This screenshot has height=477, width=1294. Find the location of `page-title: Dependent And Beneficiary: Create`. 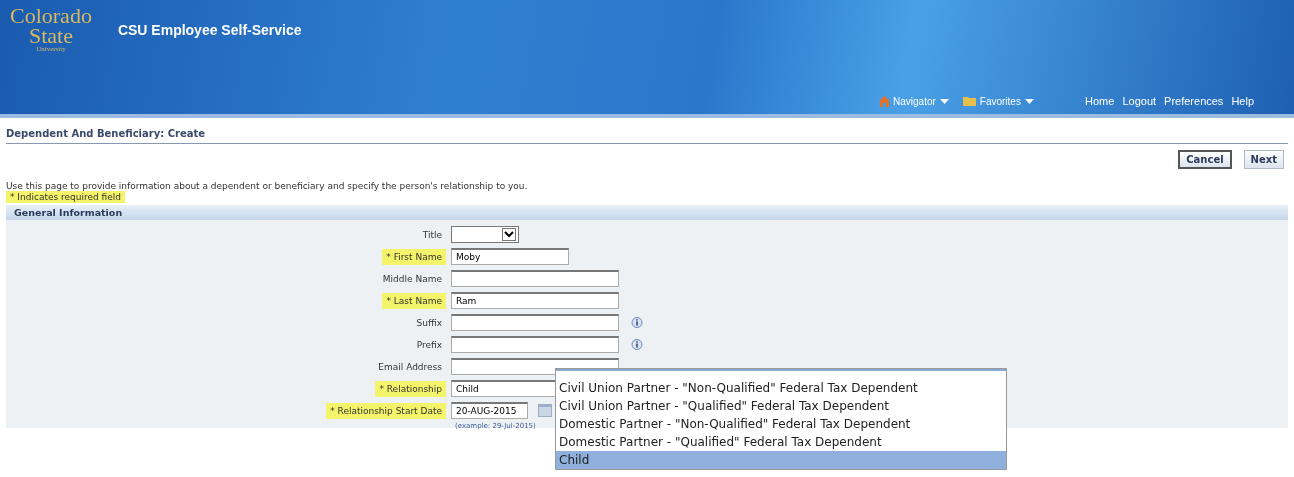

page-title: Dependent And Beneficiary: Create is located at coordinates (647, 136).